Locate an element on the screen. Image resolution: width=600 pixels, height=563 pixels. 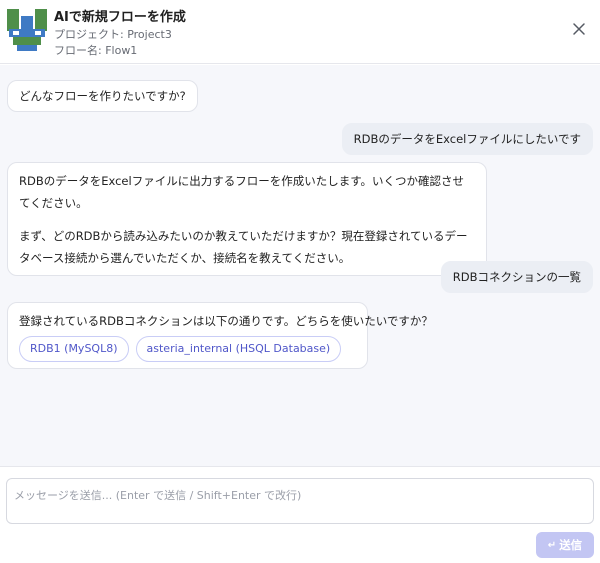
asteria-logo-icon is located at coordinates (27, 30).